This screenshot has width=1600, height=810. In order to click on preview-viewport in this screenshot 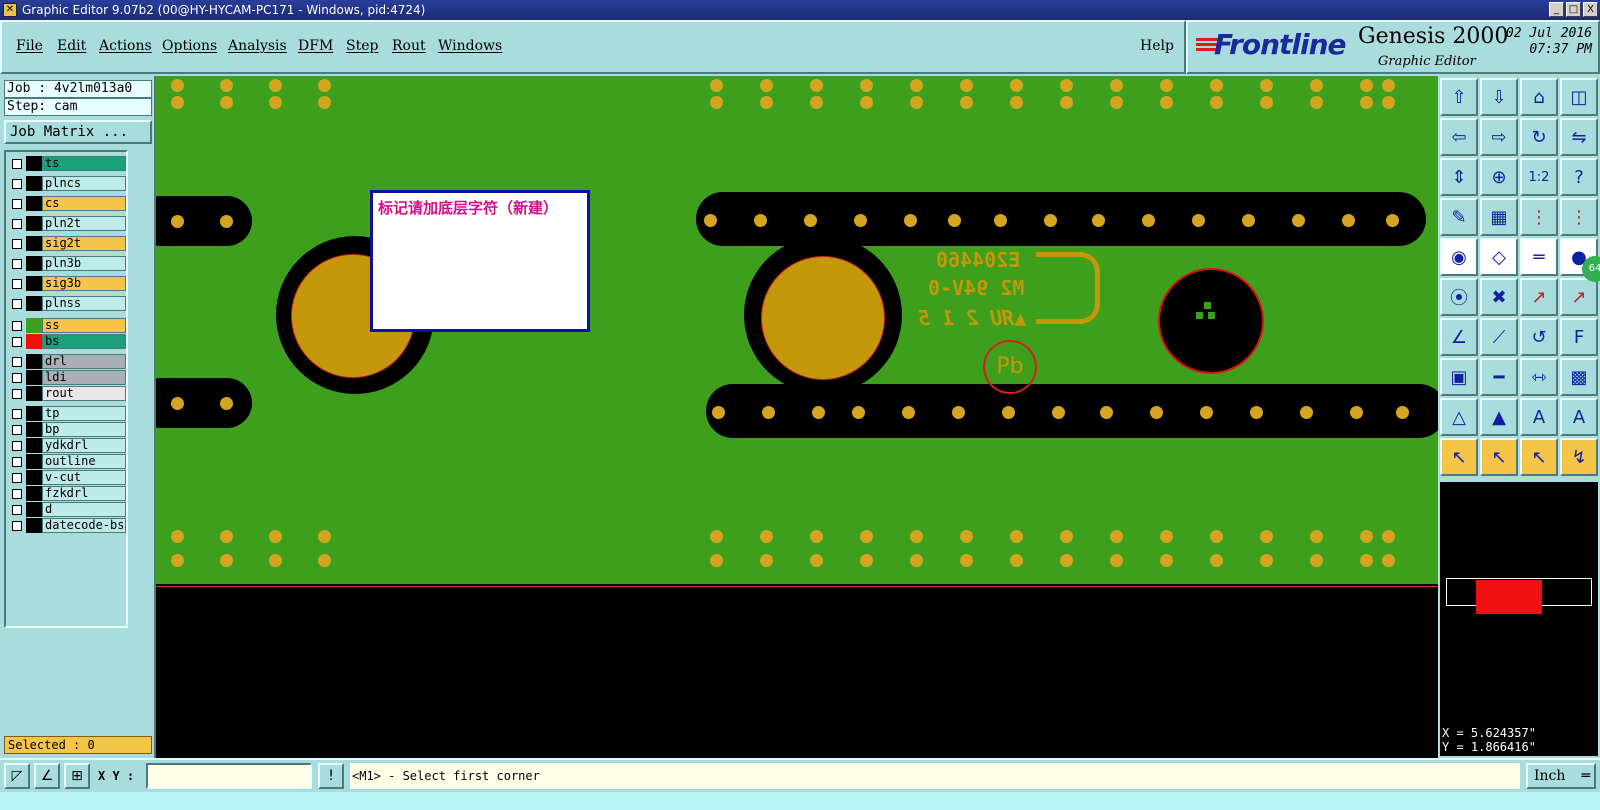, I will do `click(1509, 597)`.